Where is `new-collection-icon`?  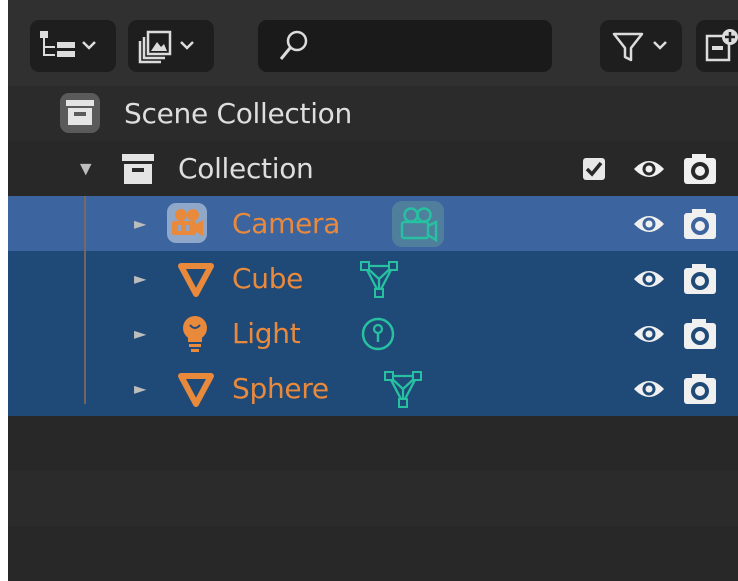
new-collection-icon is located at coordinates (721, 45).